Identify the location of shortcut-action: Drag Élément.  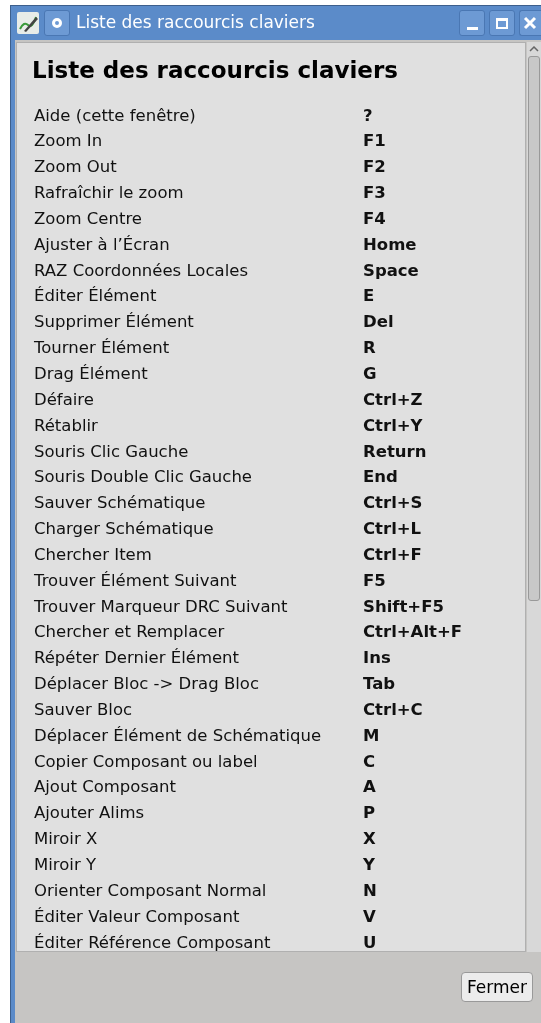
(91, 374).